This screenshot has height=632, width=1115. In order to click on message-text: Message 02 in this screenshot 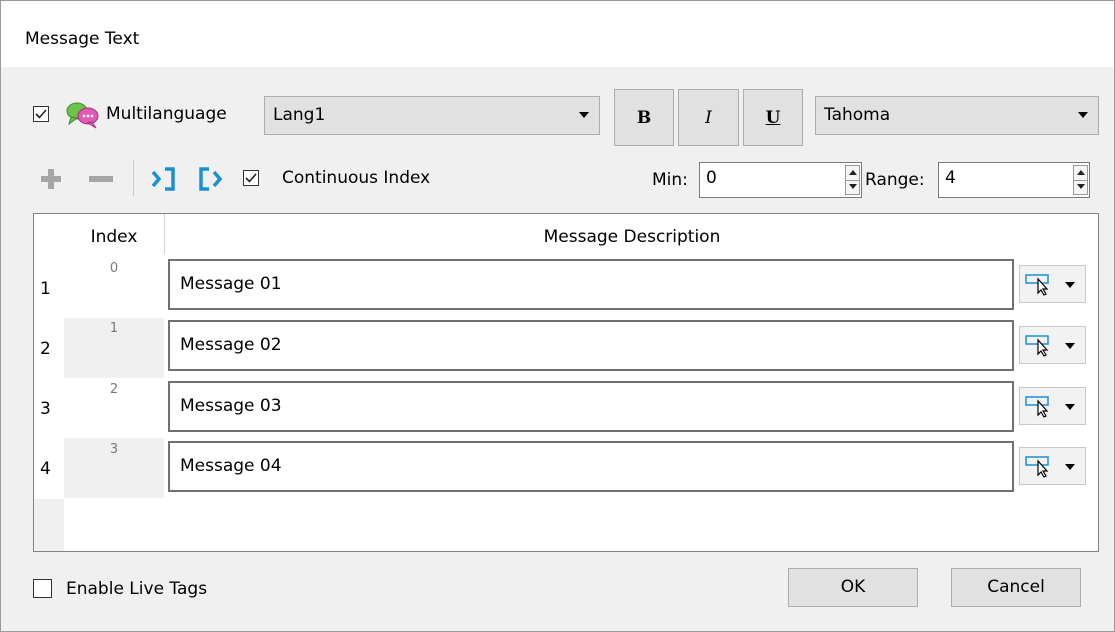, I will do `click(231, 345)`.